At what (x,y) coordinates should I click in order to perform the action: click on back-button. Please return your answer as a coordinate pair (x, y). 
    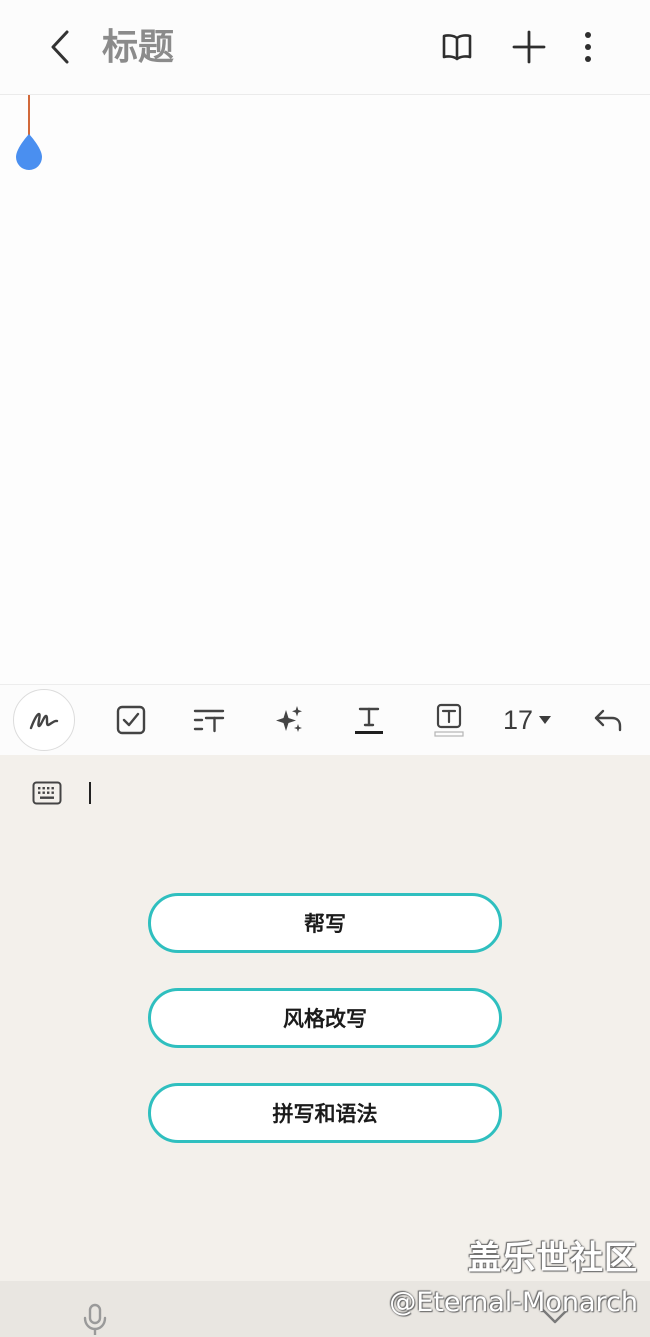
    Looking at the image, I should click on (60, 47).